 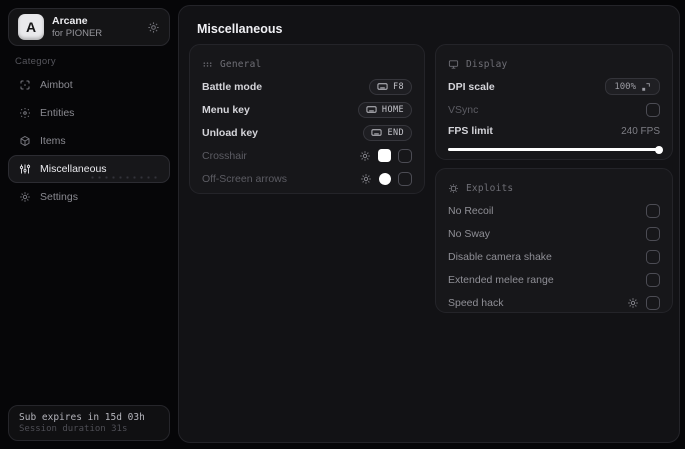 What do you see at coordinates (653, 302) in the screenshot?
I see `speed-hack-checkbox` at bounding box center [653, 302].